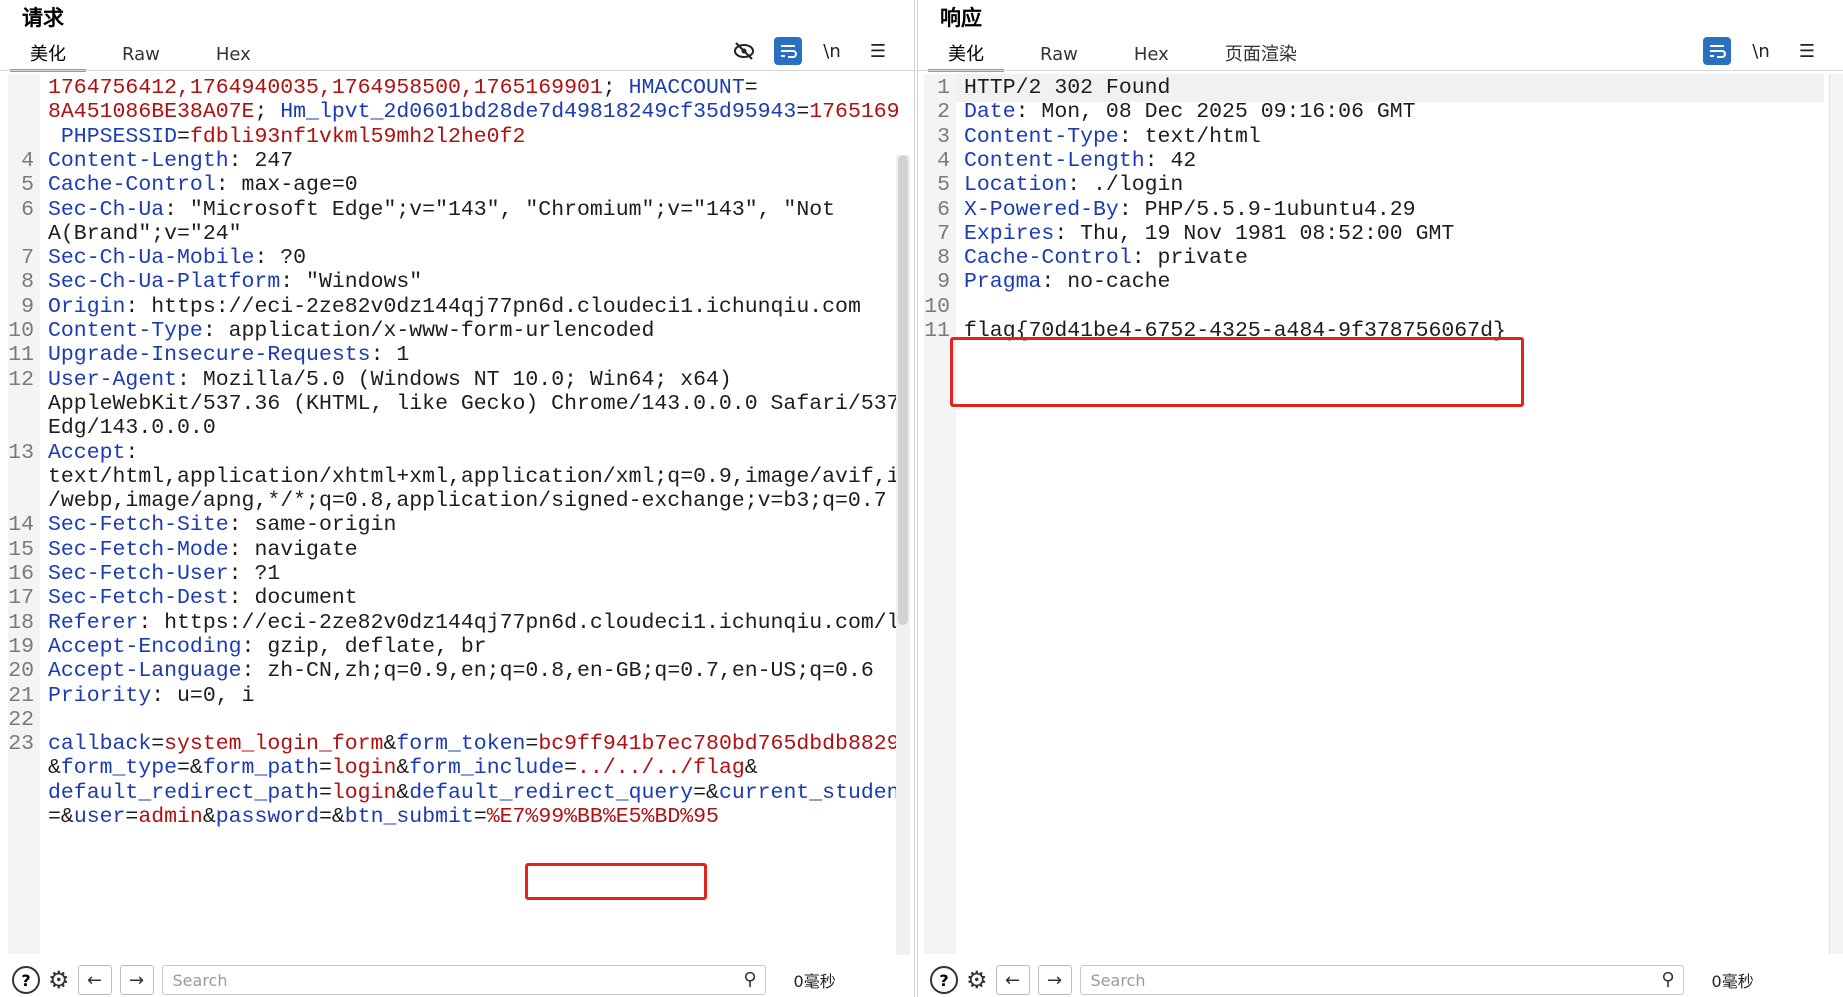 Image resolution: width=1843 pixels, height=997 pixels. Describe the element at coordinates (267, 817) in the screenshot. I see `code-token: password` at that location.